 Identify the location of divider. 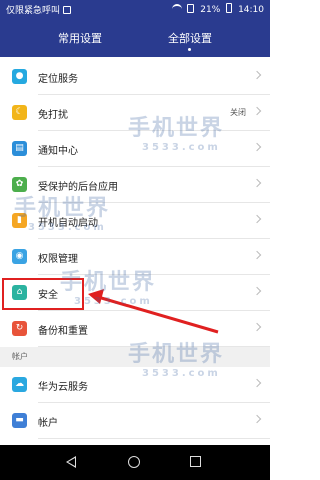
(154, 438).